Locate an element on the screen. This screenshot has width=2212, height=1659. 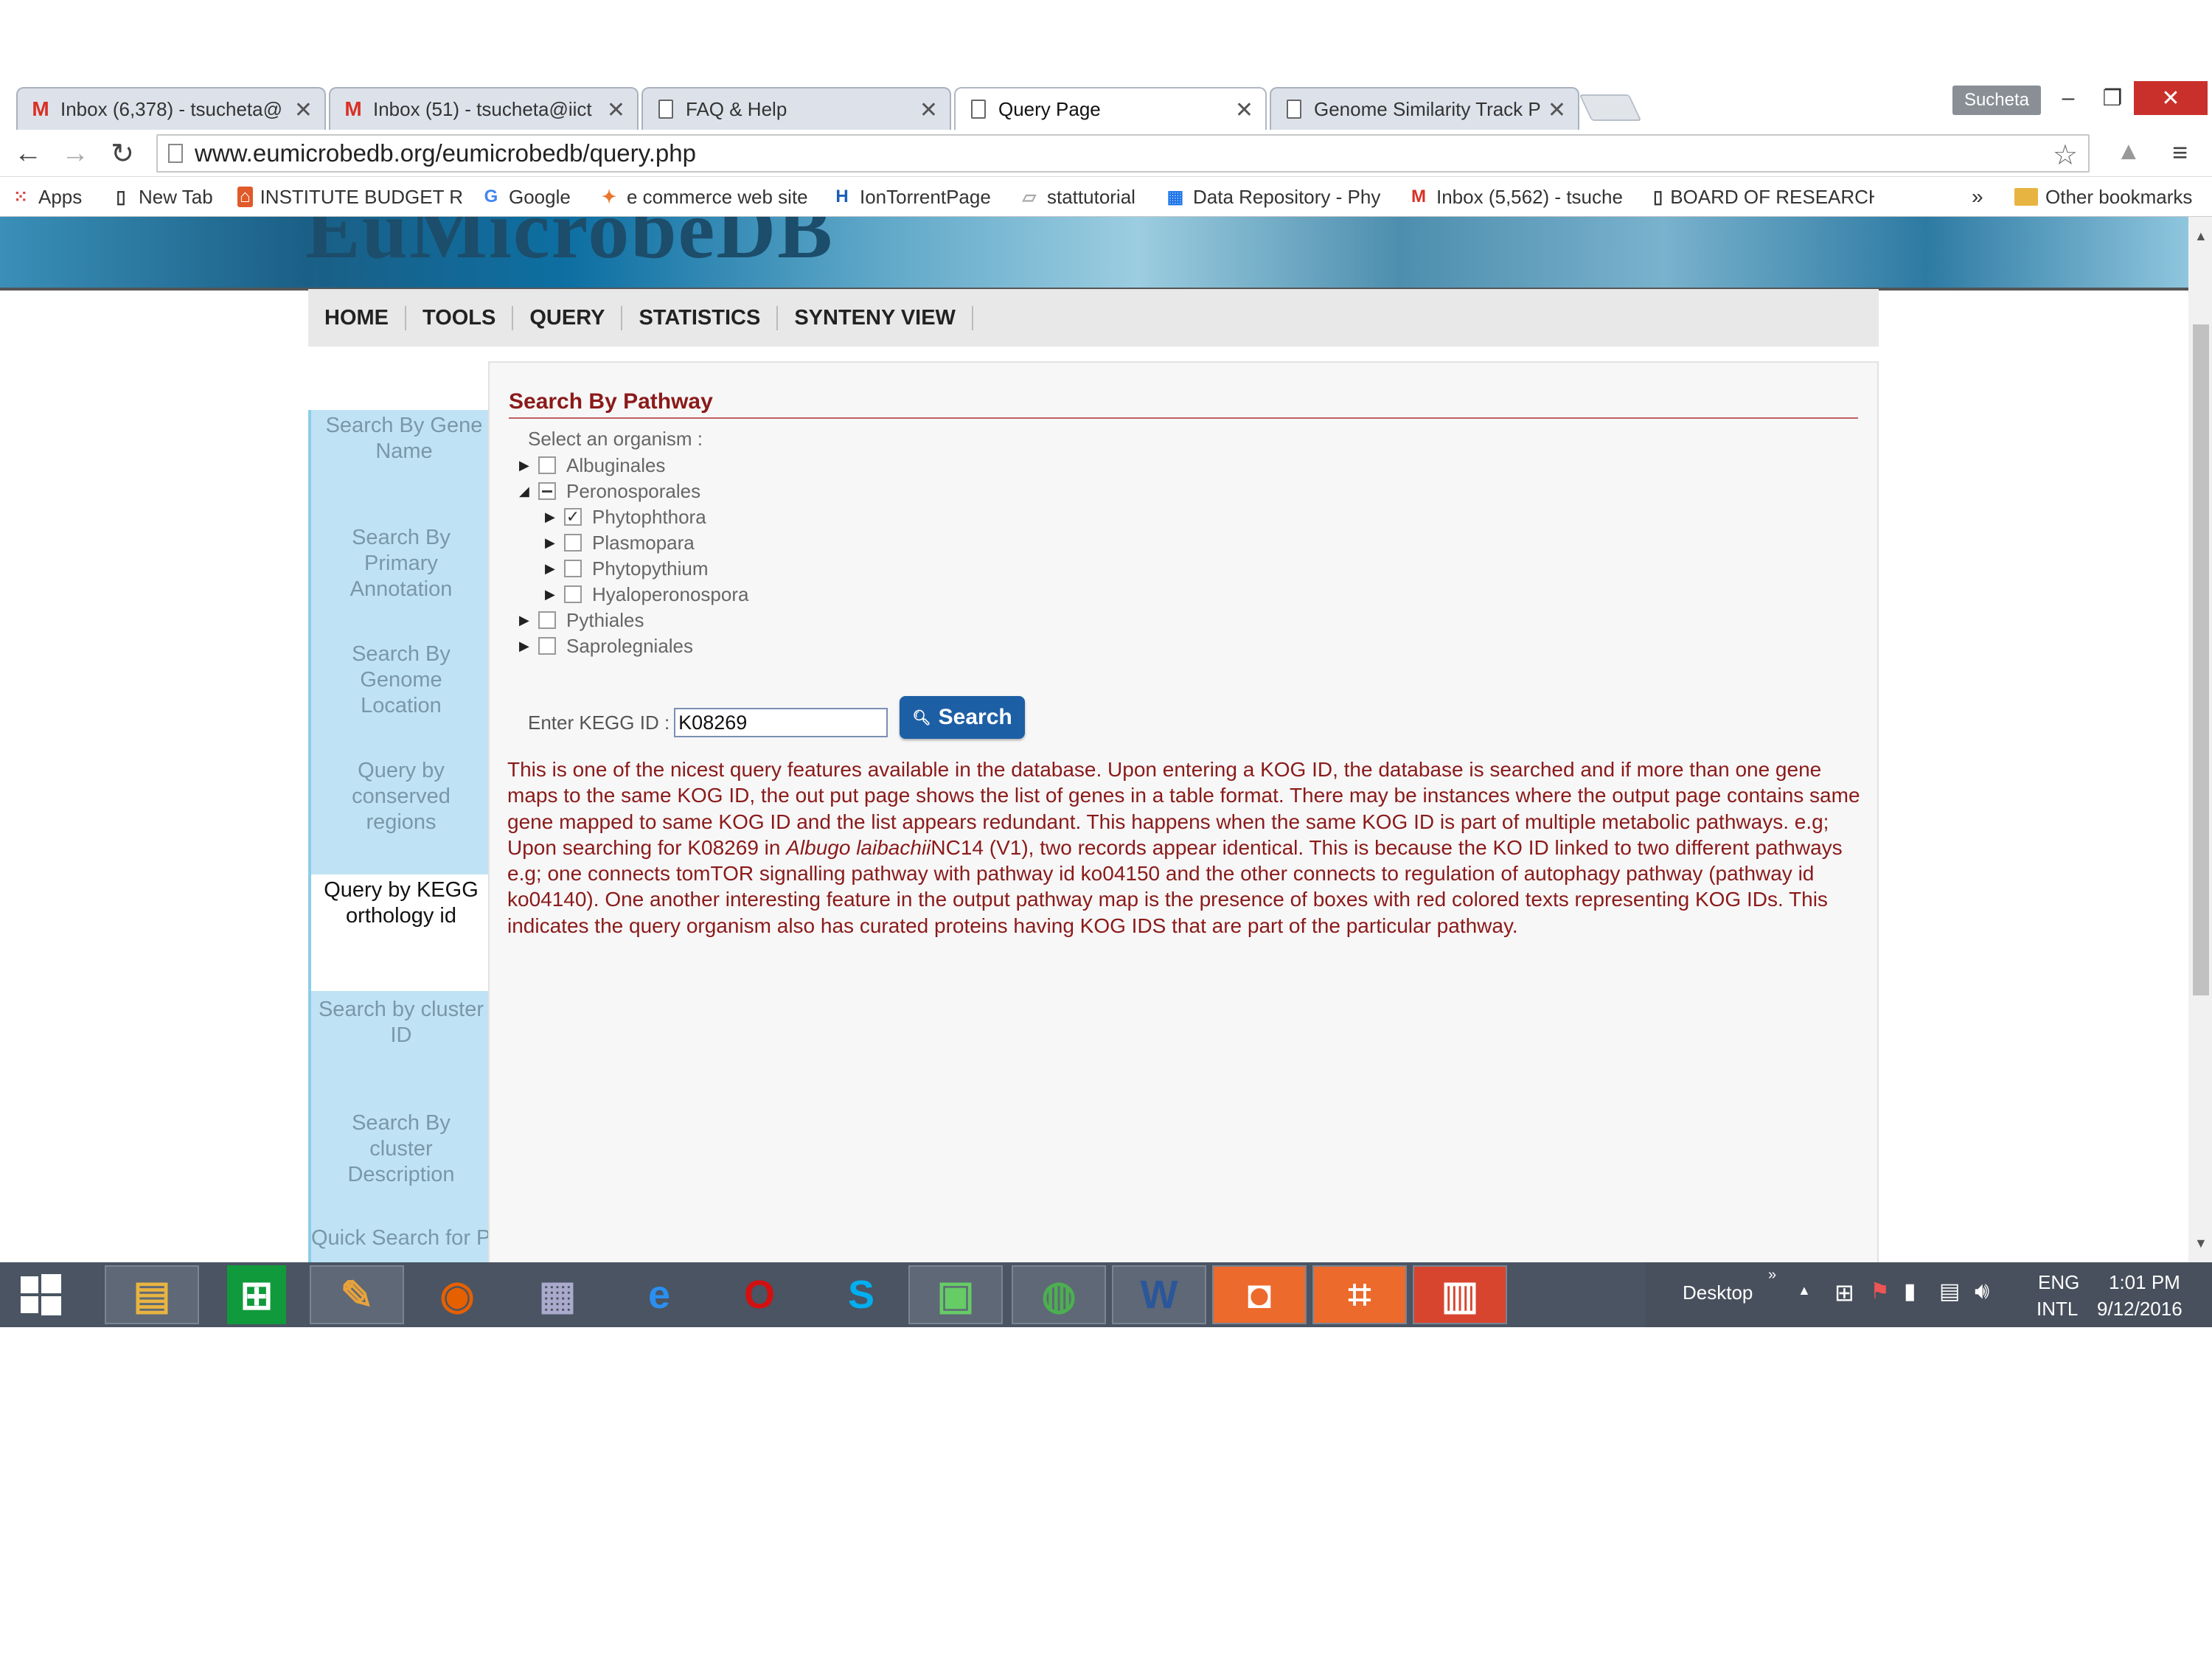
tab-query-page: Query Page ✕ is located at coordinates (1110, 108).